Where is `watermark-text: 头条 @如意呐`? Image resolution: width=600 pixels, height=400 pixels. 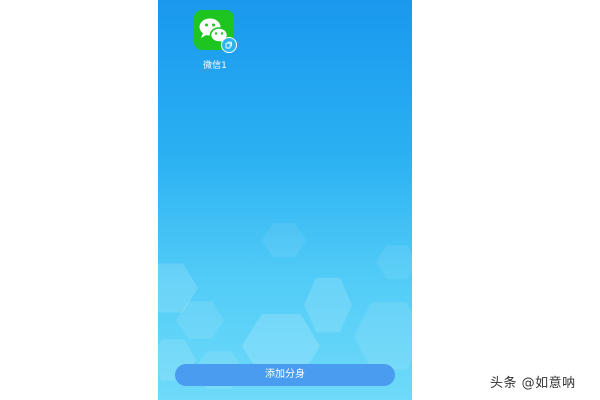 watermark-text: 头条 @如意呐 is located at coordinates (533, 383).